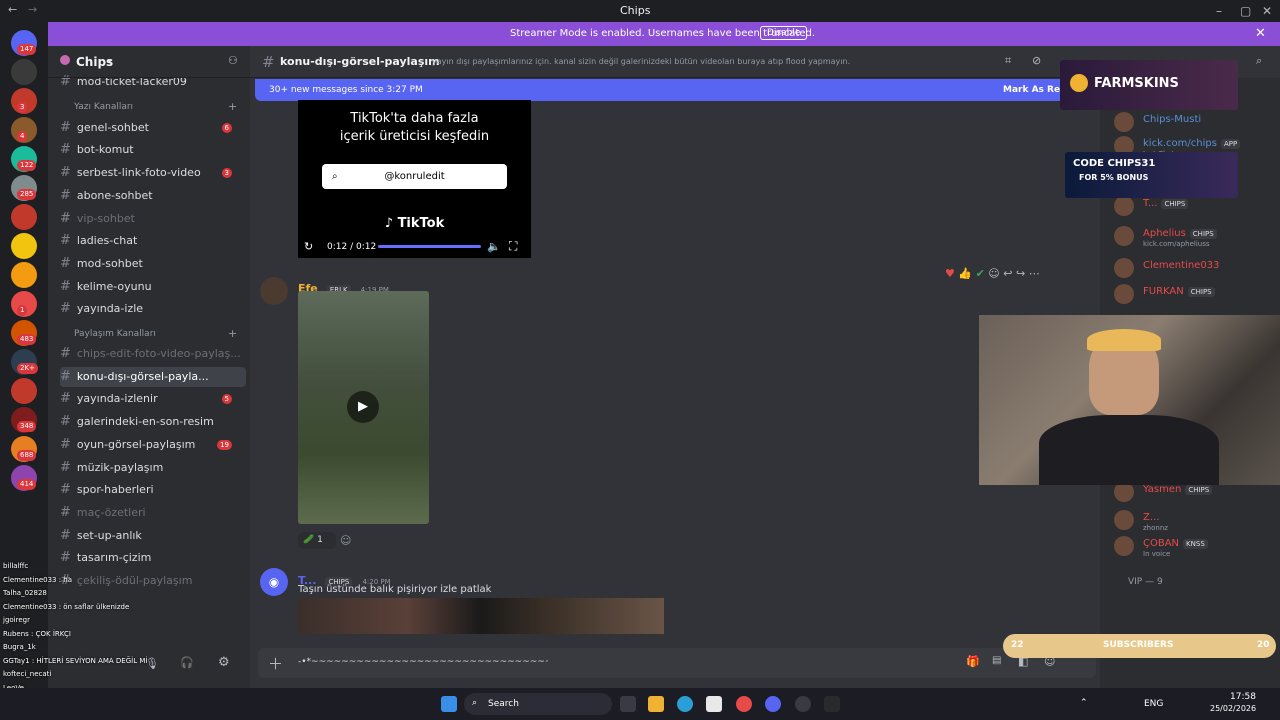 This screenshot has width=1280, height=720. Describe the element at coordinates (1034, 273) in the screenshot. I see `more-options-icon: ⋯` at that location.